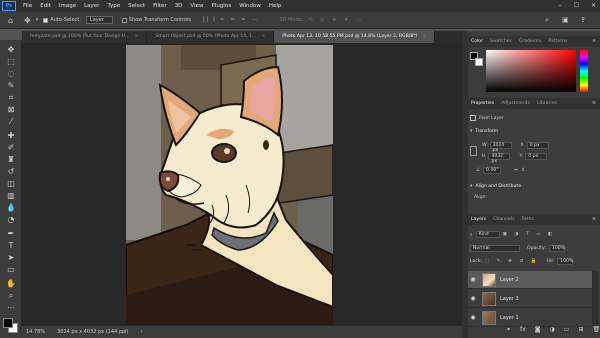 The width and height of the screenshot is (600, 338). I want to click on menu-layer: Layer, so click(91, 6).